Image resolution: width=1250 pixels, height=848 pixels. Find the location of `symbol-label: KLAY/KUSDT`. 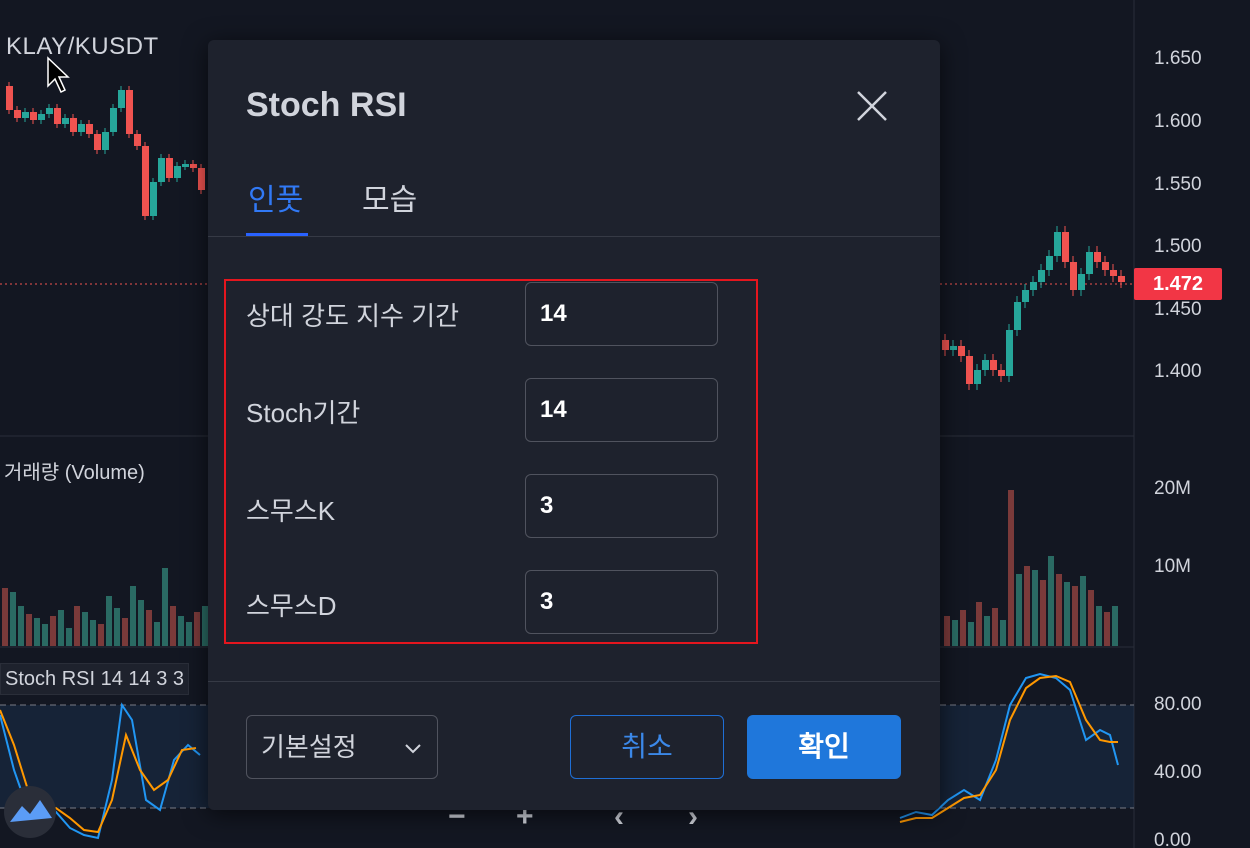

symbol-label: KLAY/KUSDT is located at coordinates (82, 47).